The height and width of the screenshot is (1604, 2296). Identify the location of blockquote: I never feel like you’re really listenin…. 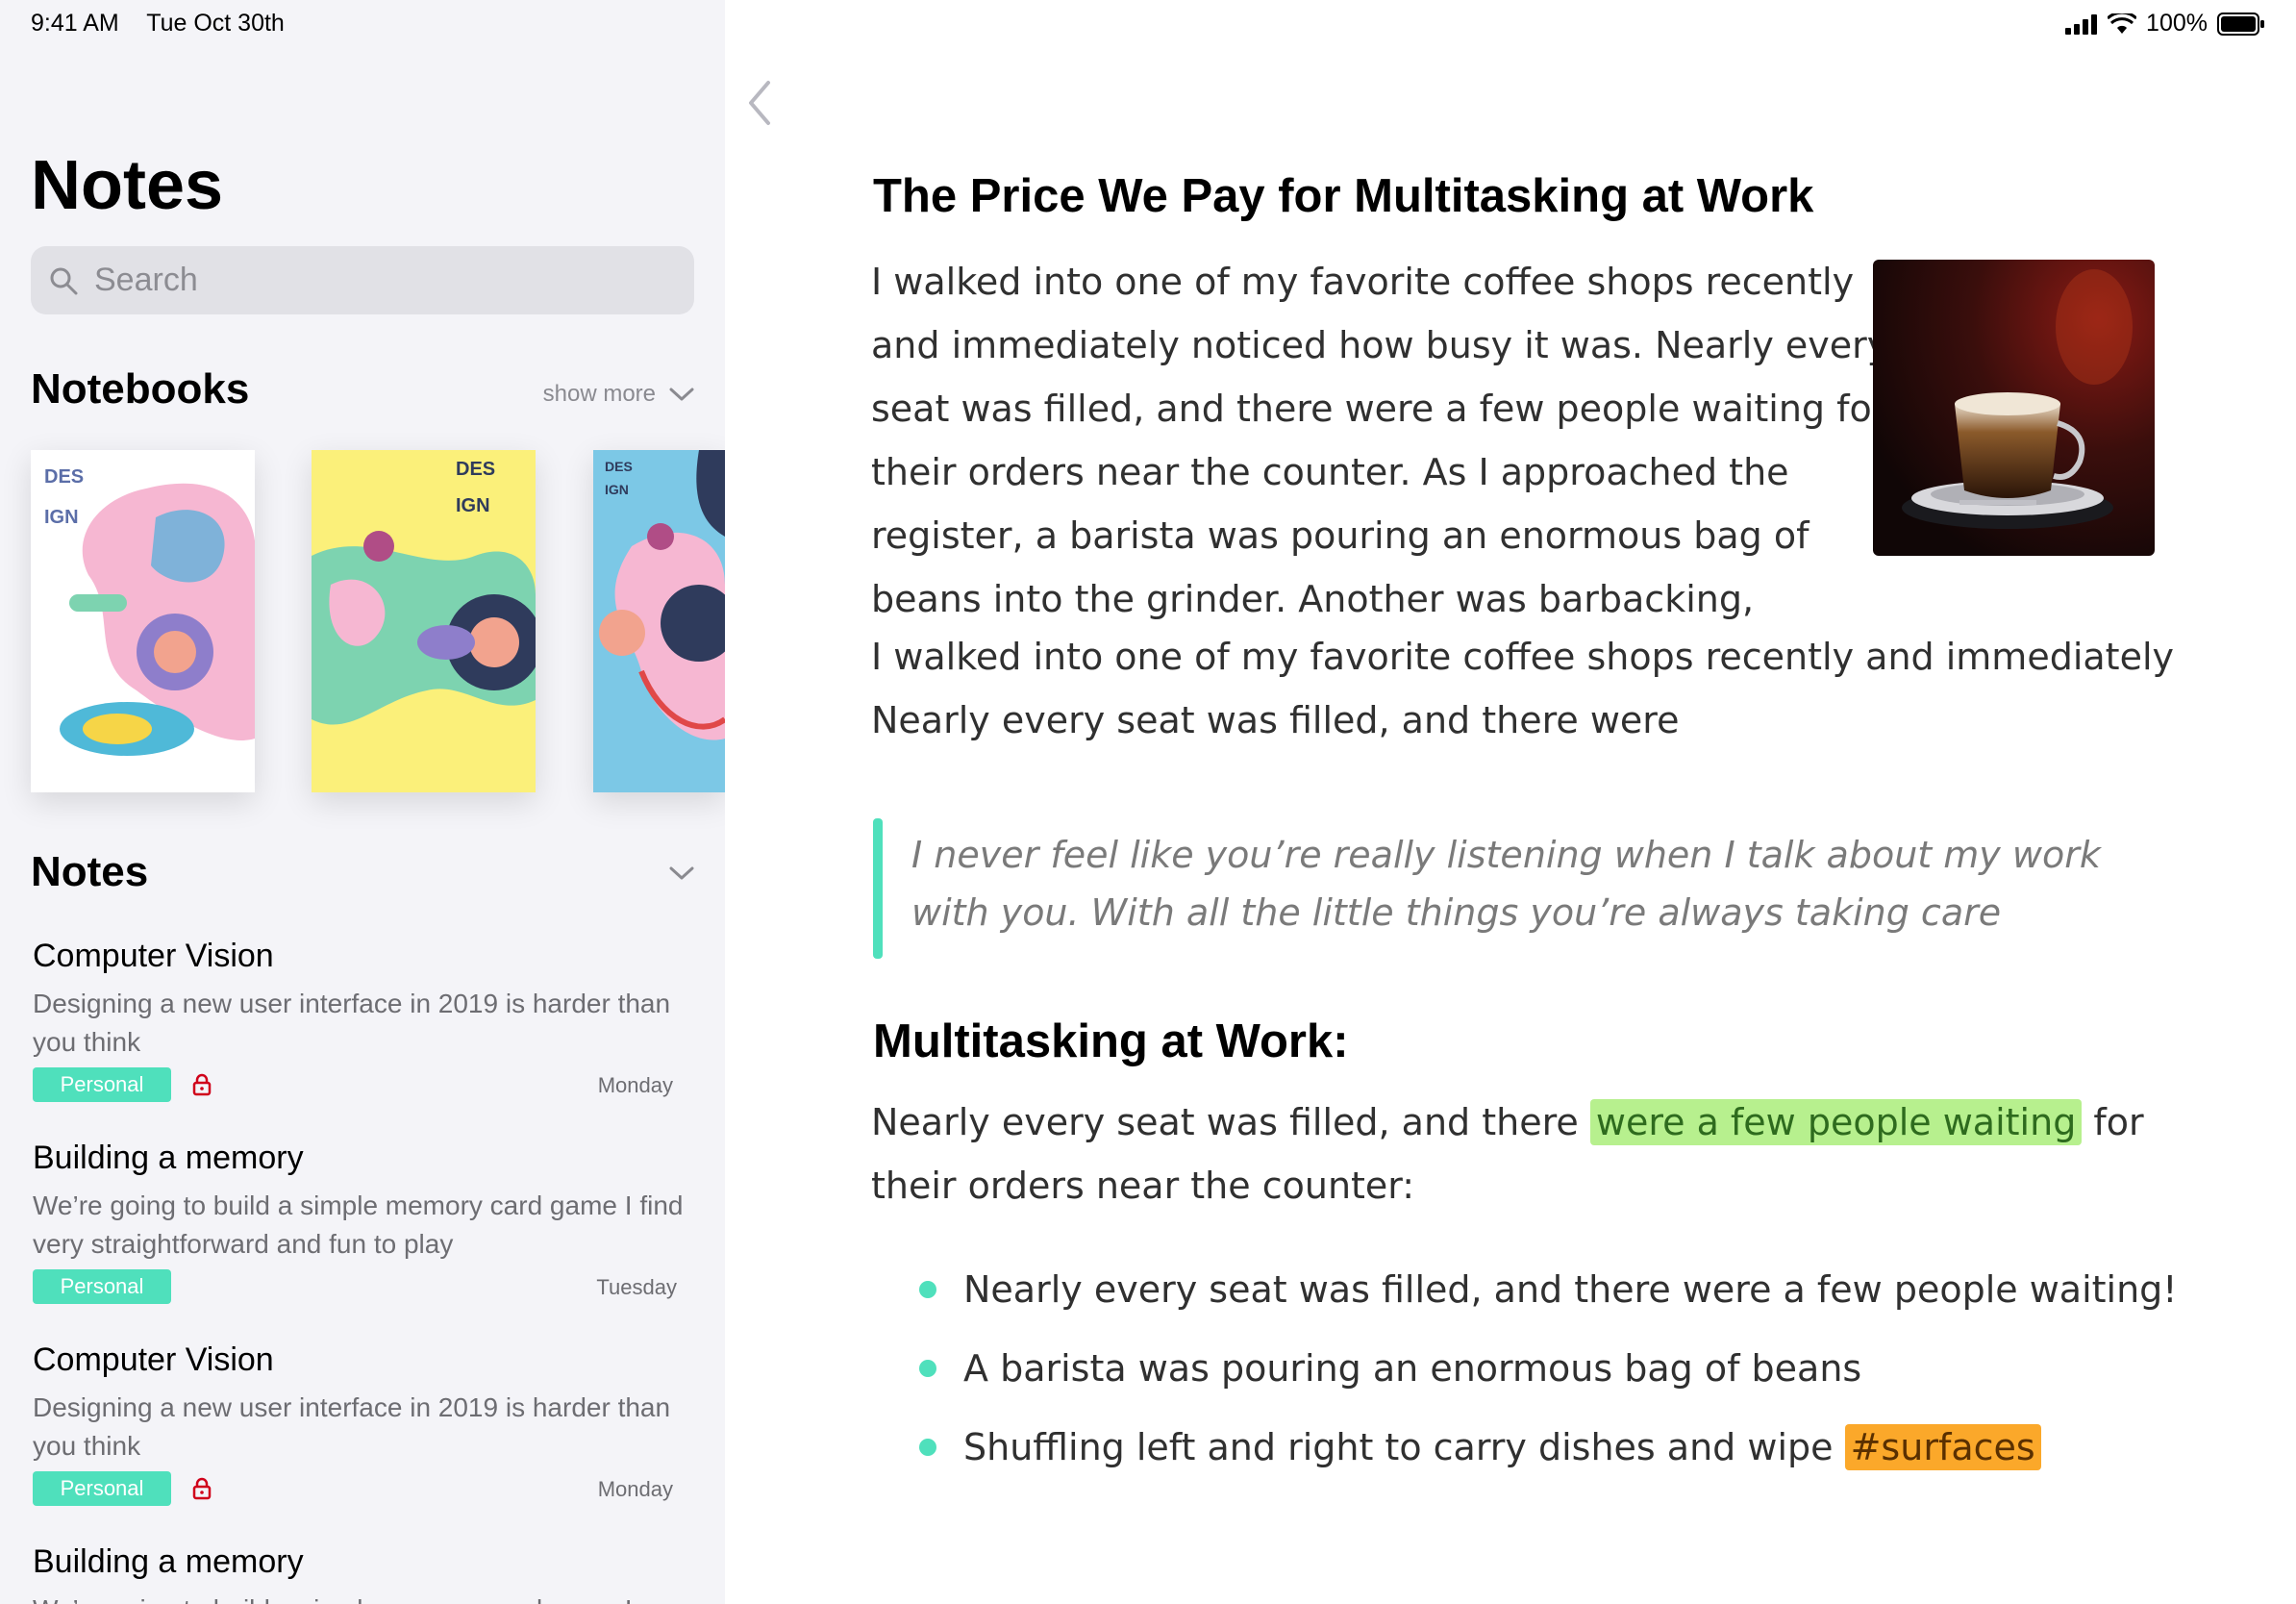
(1487, 888).